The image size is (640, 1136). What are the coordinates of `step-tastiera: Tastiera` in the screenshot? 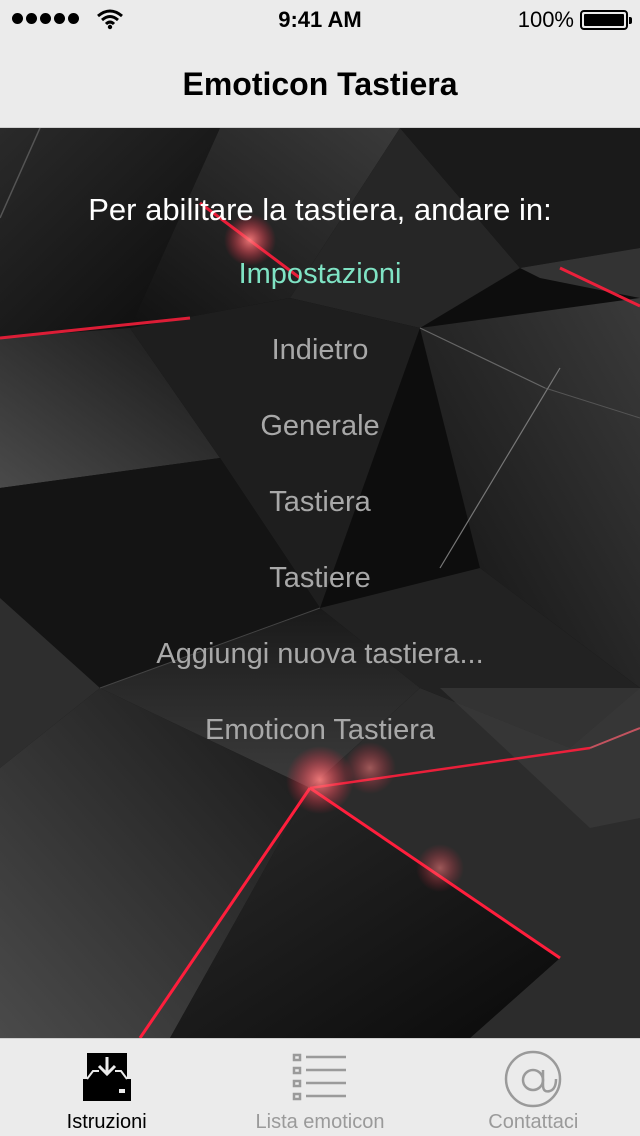 It's located at (320, 502).